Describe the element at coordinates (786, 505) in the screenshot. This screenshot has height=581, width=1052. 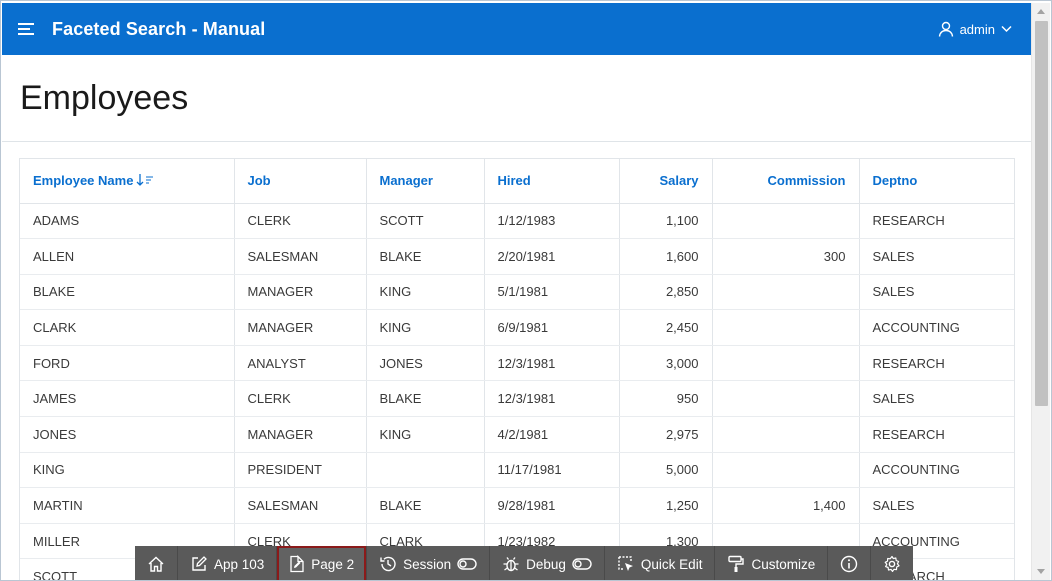
I see `cell-commission: 1,400` at that location.